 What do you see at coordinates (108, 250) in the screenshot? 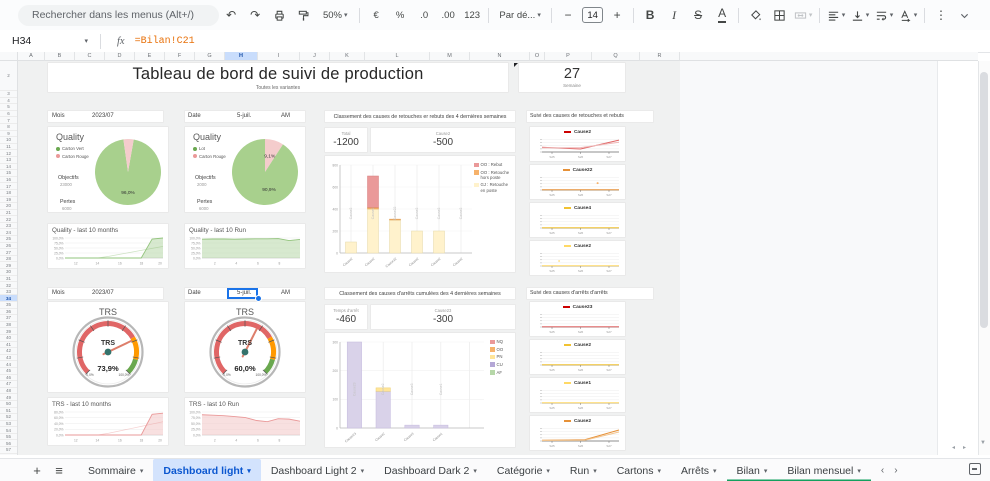
I see `quality-months-area-chart: 100,0% 75,0% 50,0% 25,0% 0,0% 12 14 16 18 20` at bounding box center [108, 250].